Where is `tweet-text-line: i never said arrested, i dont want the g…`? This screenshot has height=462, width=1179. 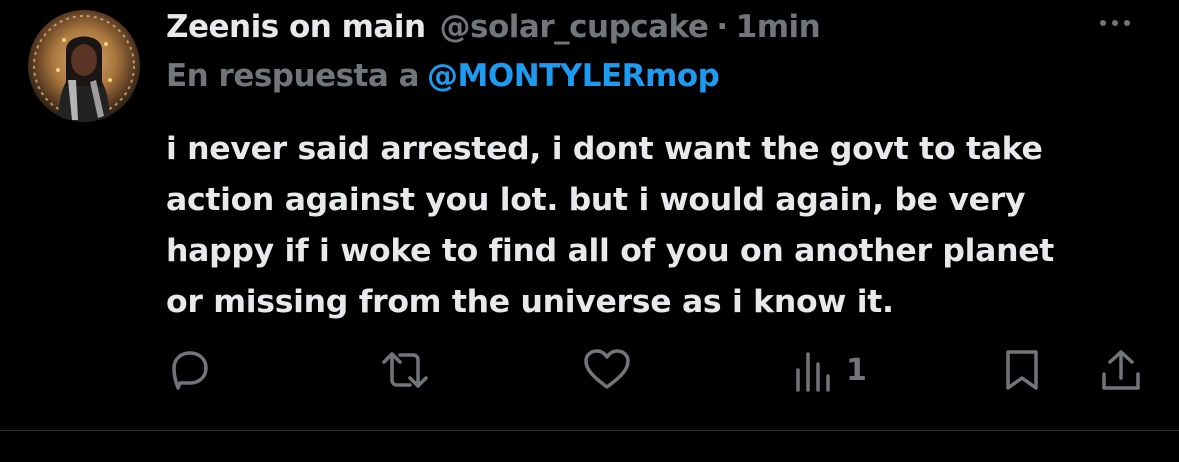 tweet-text-line: i never said arrested, i dont want the g… is located at coordinates (604, 149).